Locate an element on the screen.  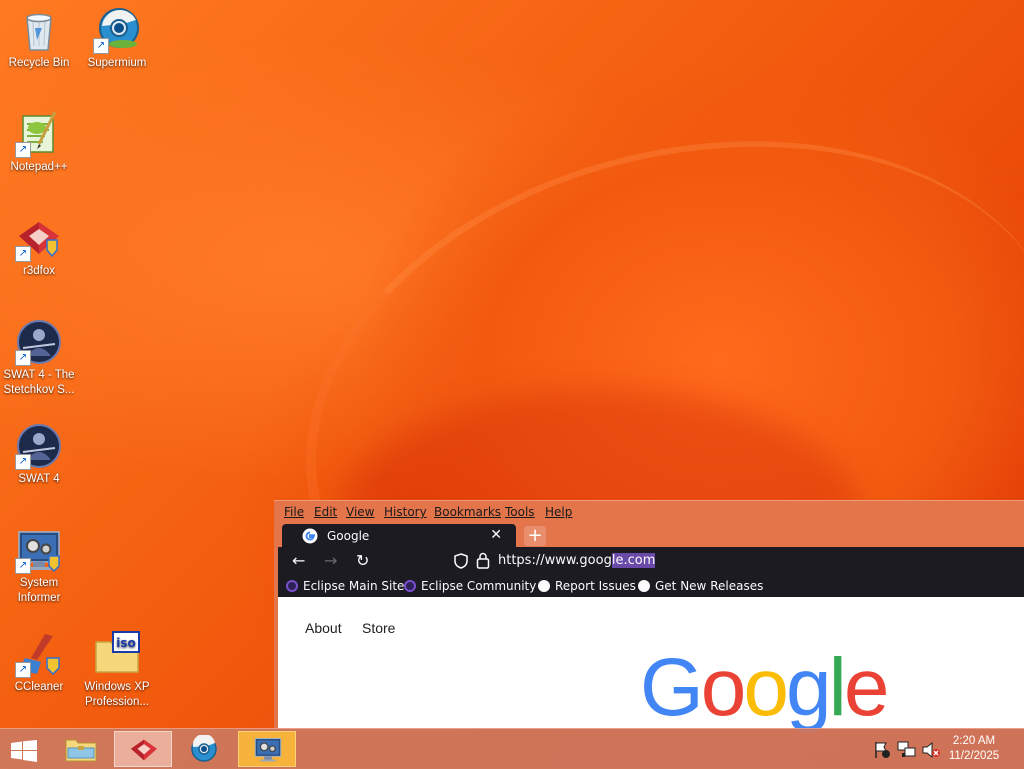
taskbar: 2:20 AM 11/2/2025 is located at coordinates (512, 748).